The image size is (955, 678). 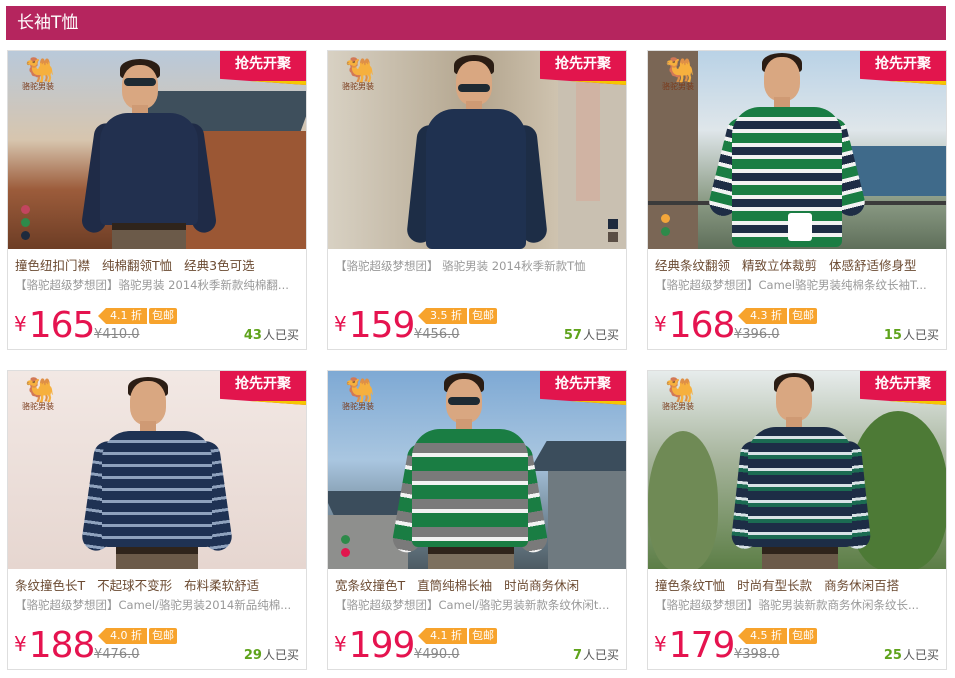 What do you see at coordinates (122, 636) in the screenshot?
I see `discount-badge: 4.0 折` at bounding box center [122, 636].